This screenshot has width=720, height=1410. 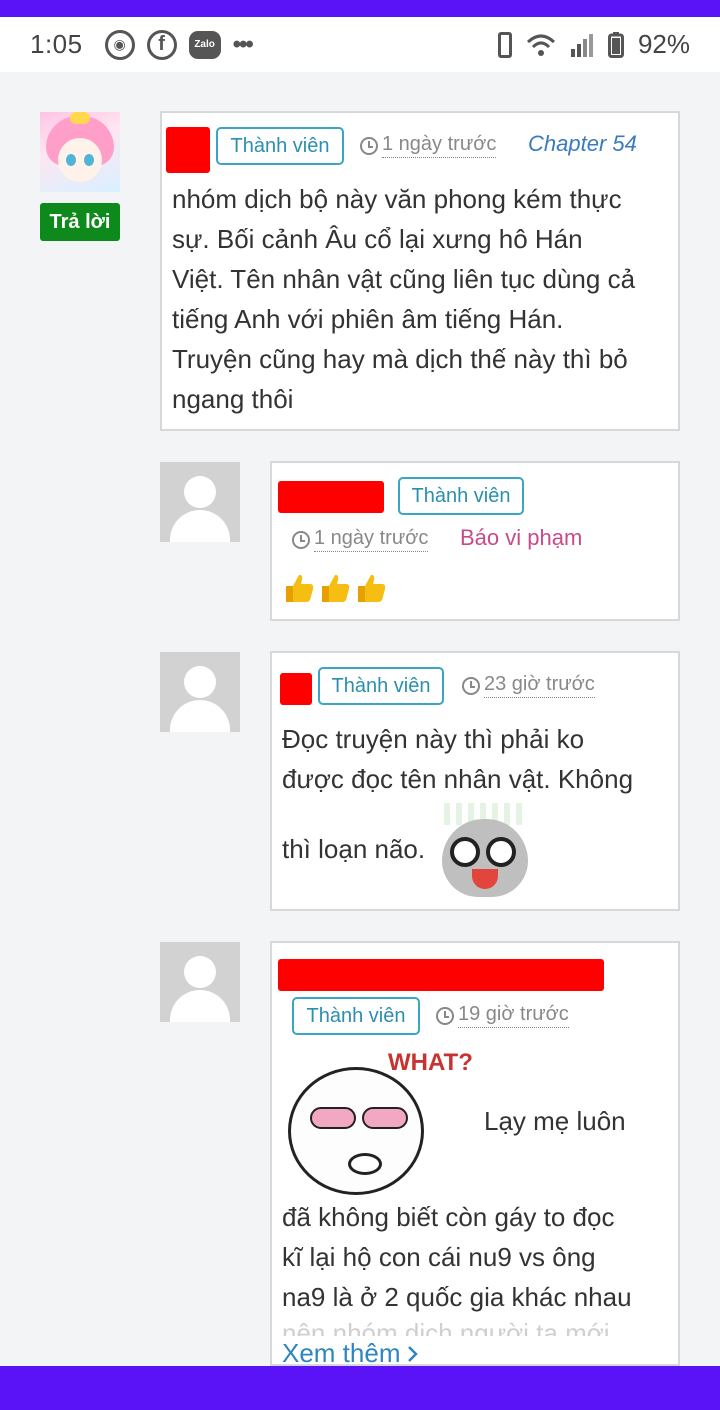 What do you see at coordinates (360, 1388) in the screenshot?
I see `navigation-bar` at bounding box center [360, 1388].